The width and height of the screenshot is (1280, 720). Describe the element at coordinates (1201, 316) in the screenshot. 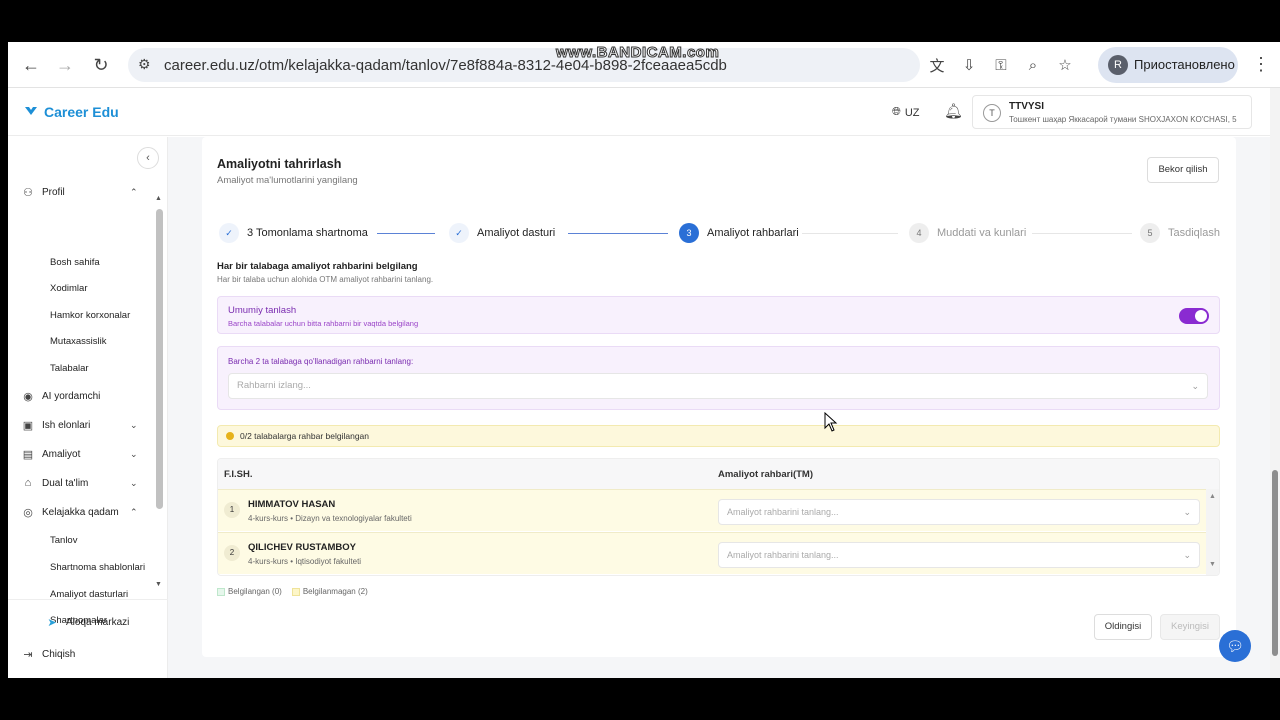

I see `toggle-knob` at that location.